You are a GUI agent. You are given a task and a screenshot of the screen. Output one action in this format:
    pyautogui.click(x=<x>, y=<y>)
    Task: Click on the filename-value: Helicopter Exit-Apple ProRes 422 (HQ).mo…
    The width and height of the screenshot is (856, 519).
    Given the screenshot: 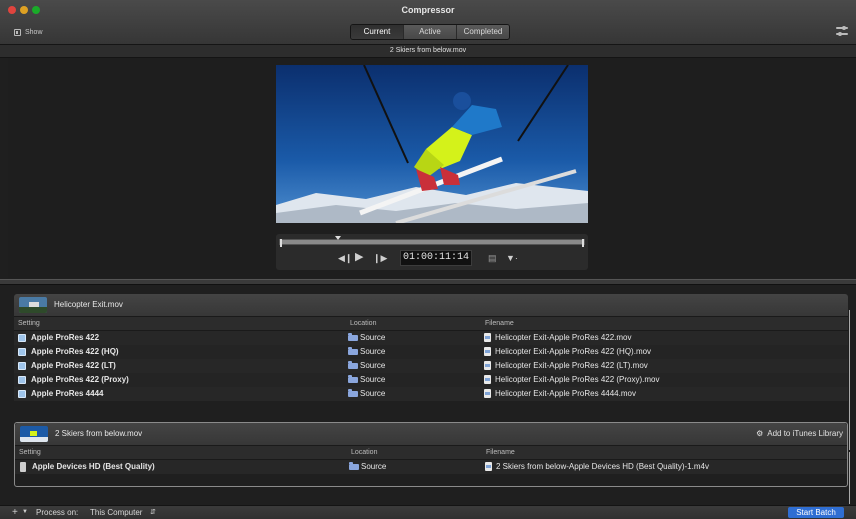 What is the action you would take?
    pyautogui.click(x=573, y=352)
    